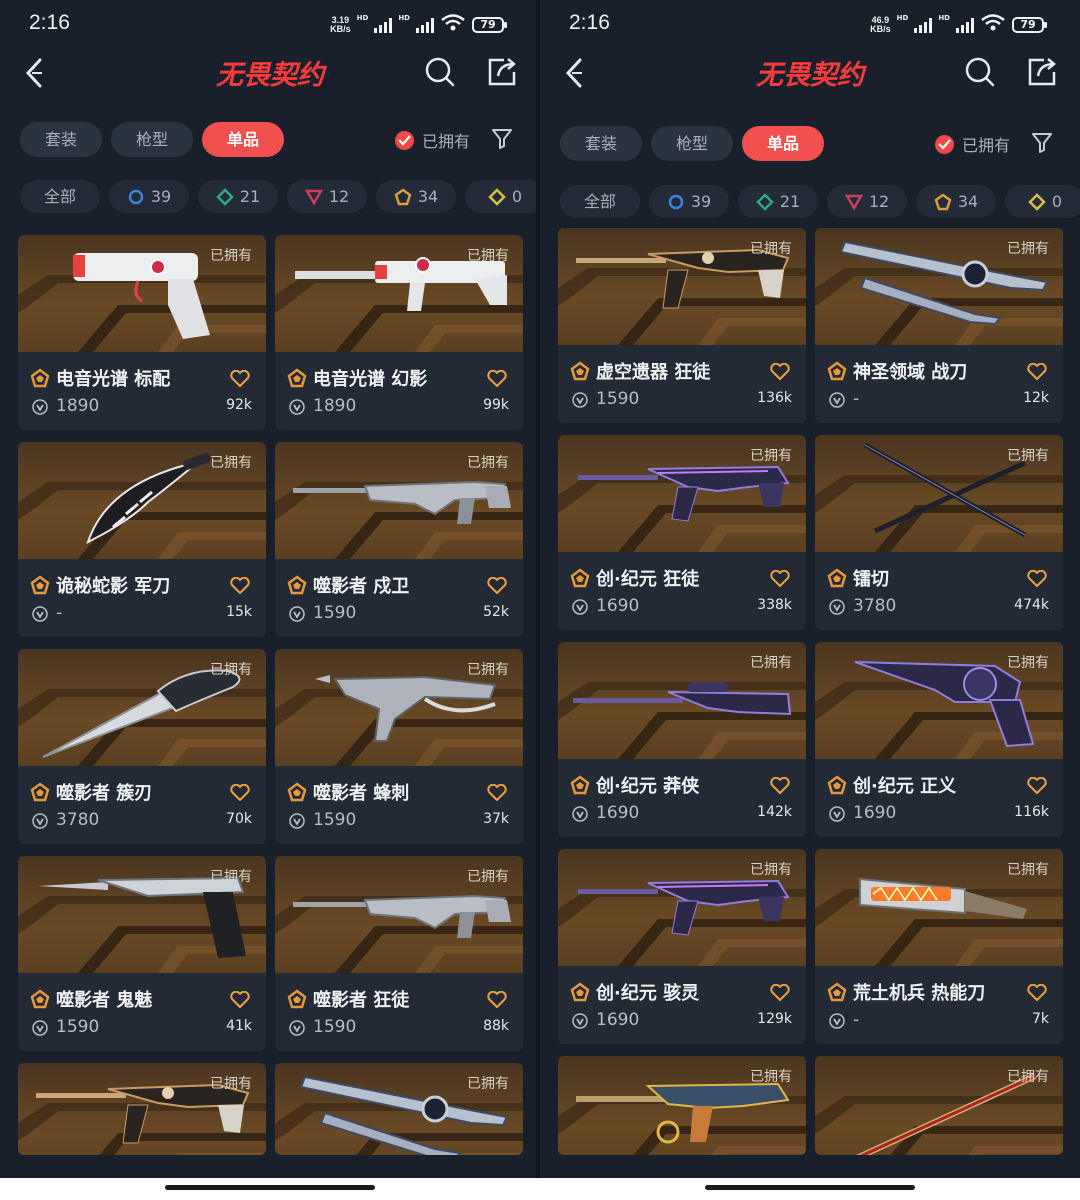  I want to click on logo-text: 无畏契约, so click(811, 75).